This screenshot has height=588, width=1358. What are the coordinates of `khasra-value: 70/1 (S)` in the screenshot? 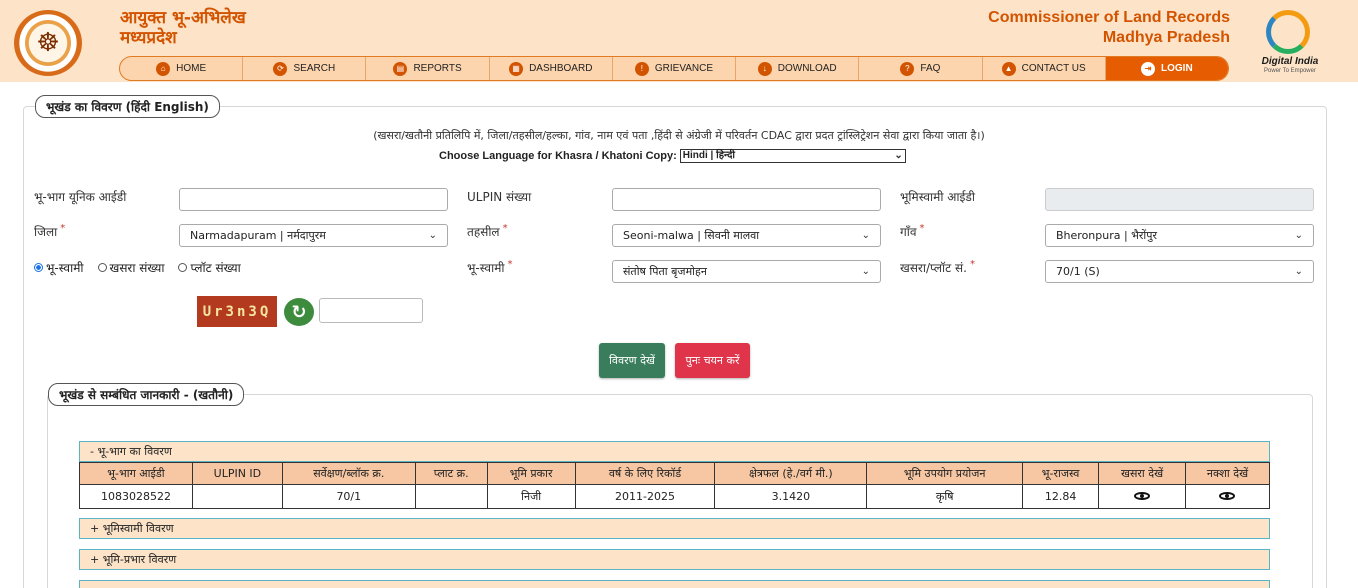 It's located at (1078, 271).